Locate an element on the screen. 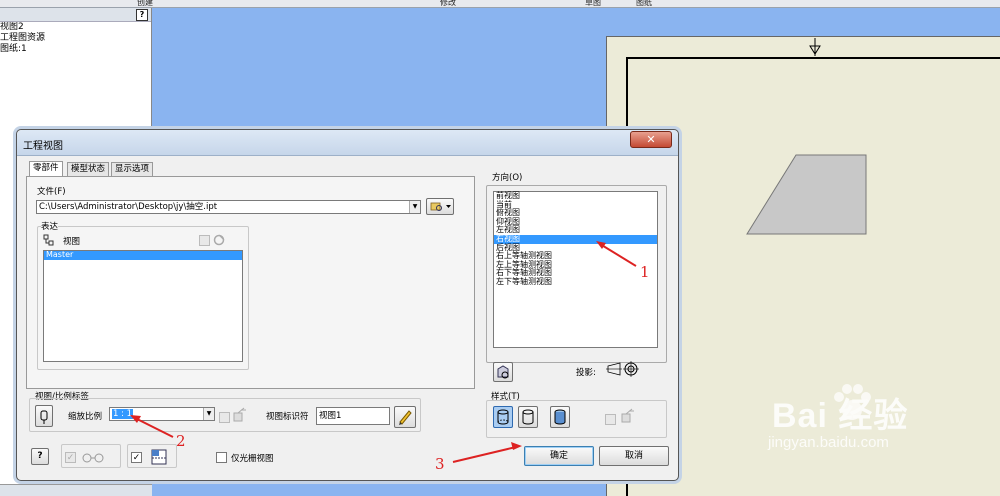 The height and width of the screenshot is (496, 1000). cut-inheritance-checkbox: ✓ is located at coordinates (136, 457).